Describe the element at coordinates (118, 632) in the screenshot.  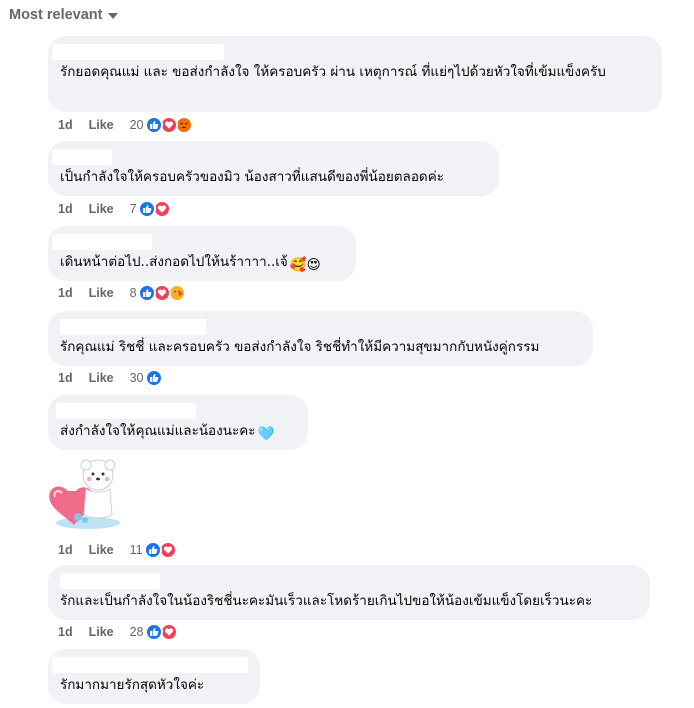
I see `comment-actions: 1d Like 28` at that location.